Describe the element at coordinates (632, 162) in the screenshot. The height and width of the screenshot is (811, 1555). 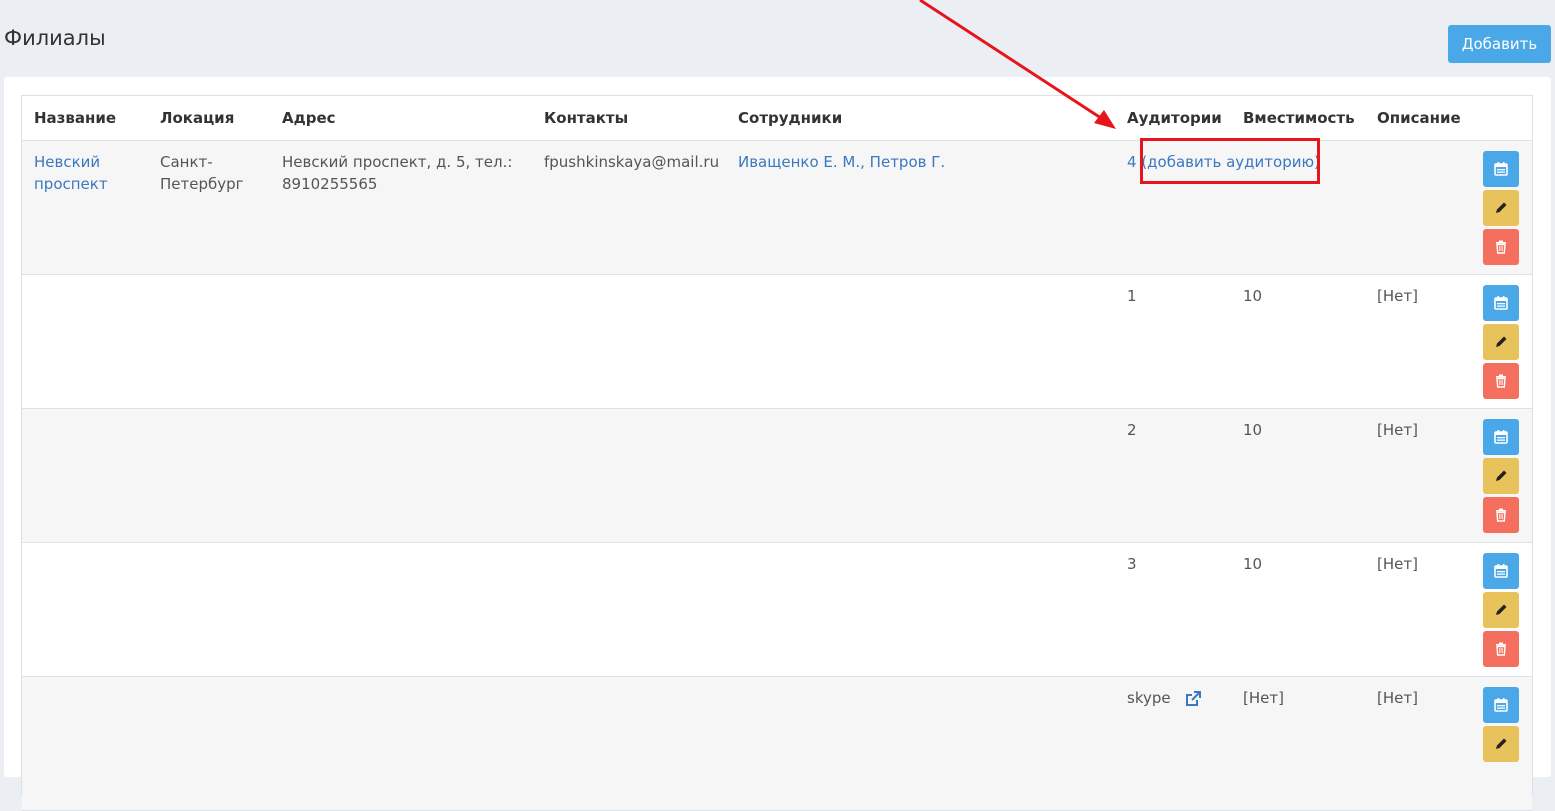
I see `branch-contacts: fpushkinskaya@mail.ru` at that location.